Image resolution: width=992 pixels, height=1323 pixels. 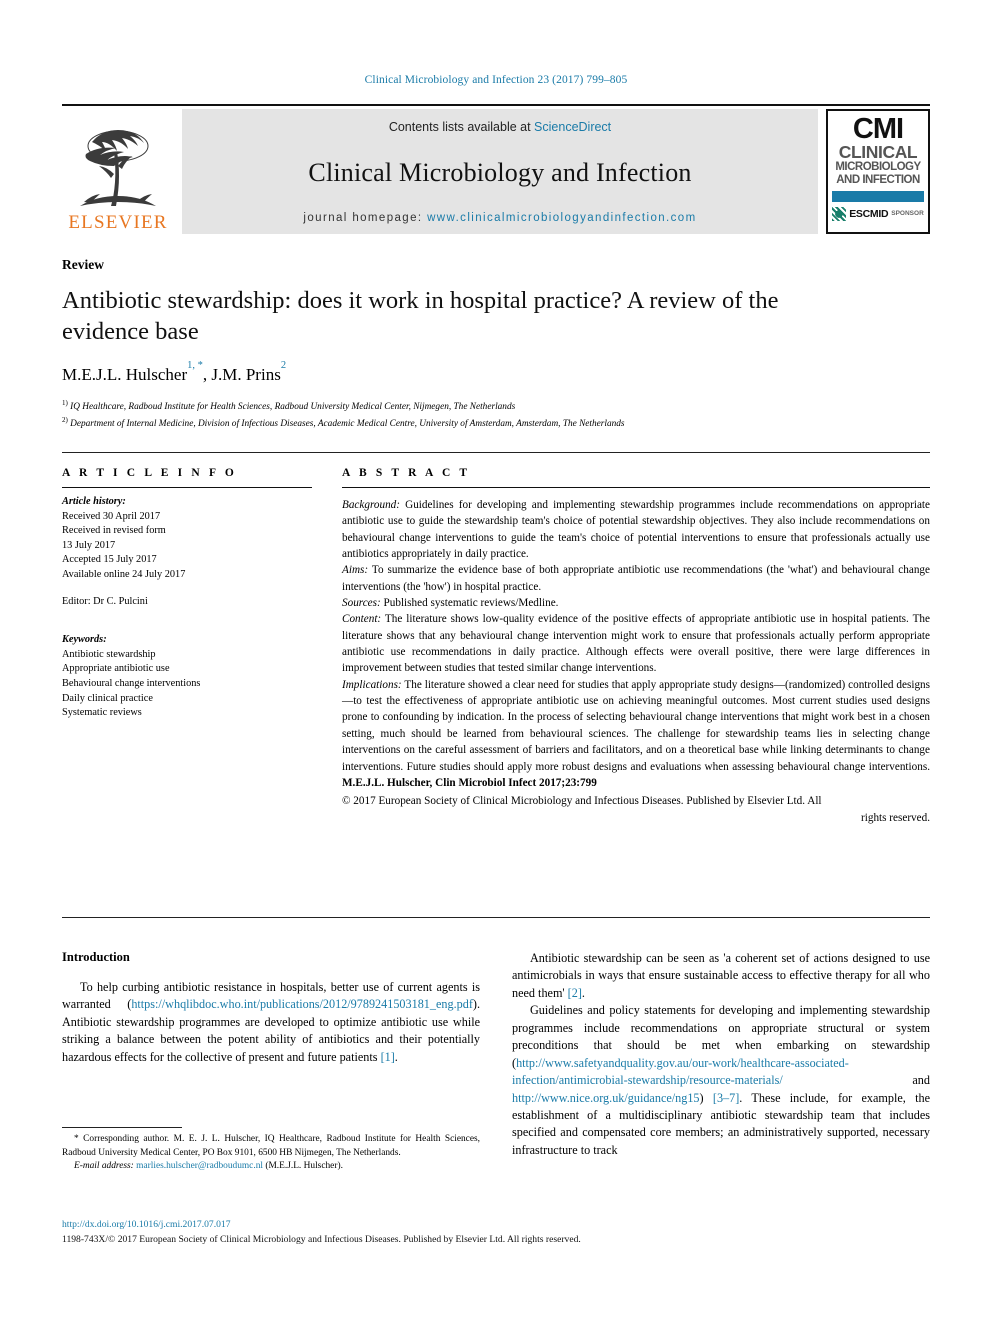 What do you see at coordinates (726, 1098) in the screenshot?
I see `reference-link: [3–7]` at bounding box center [726, 1098].